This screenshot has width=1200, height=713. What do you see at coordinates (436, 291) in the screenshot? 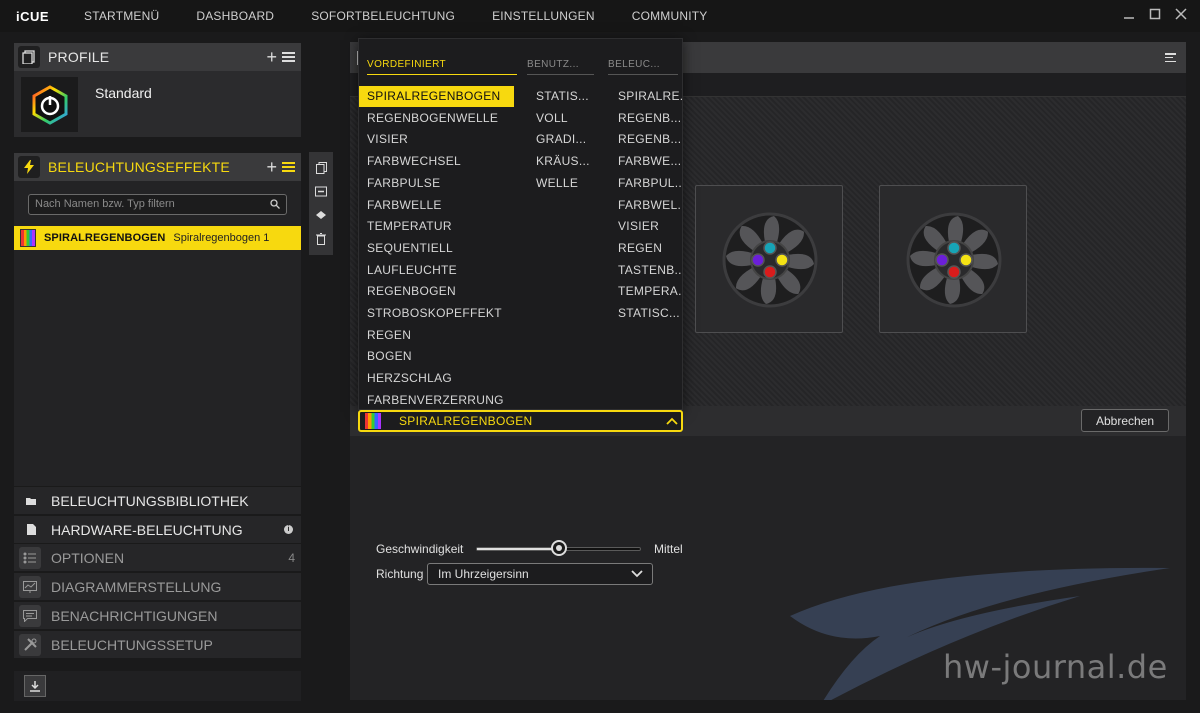
I see `effect-option: REGENBOGEN` at bounding box center [436, 291].